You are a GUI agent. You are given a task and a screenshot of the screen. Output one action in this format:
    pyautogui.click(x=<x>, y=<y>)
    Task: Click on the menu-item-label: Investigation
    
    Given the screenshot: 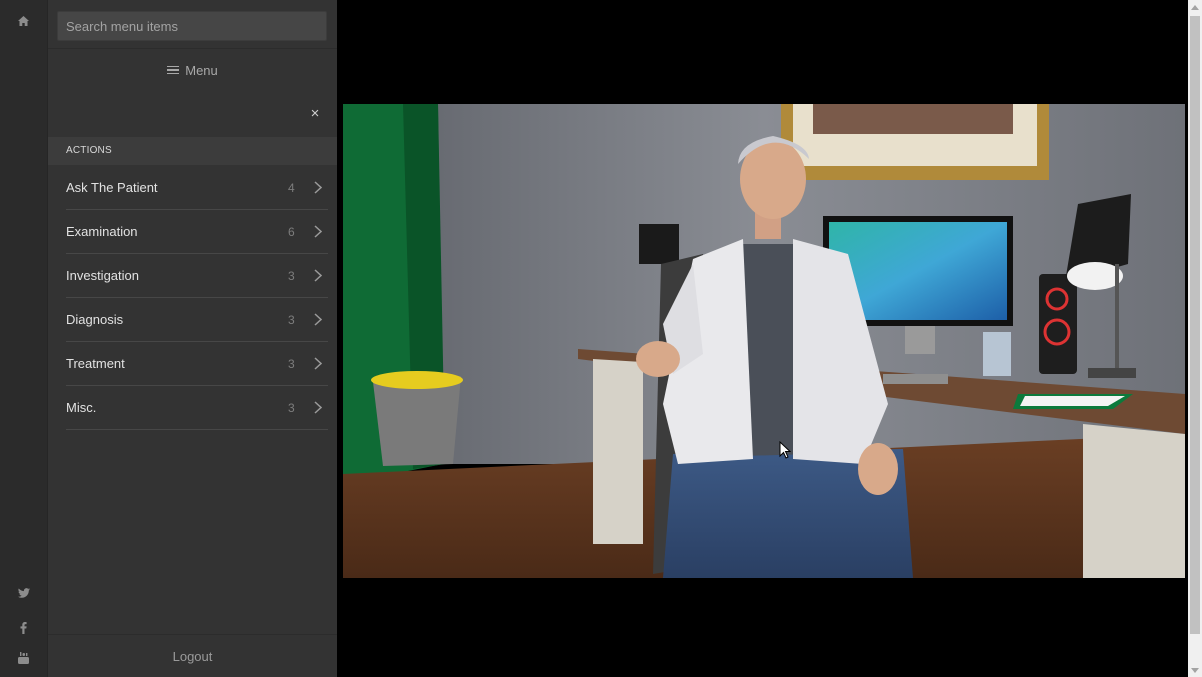 What is the action you would take?
    pyautogui.click(x=102, y=275)
    